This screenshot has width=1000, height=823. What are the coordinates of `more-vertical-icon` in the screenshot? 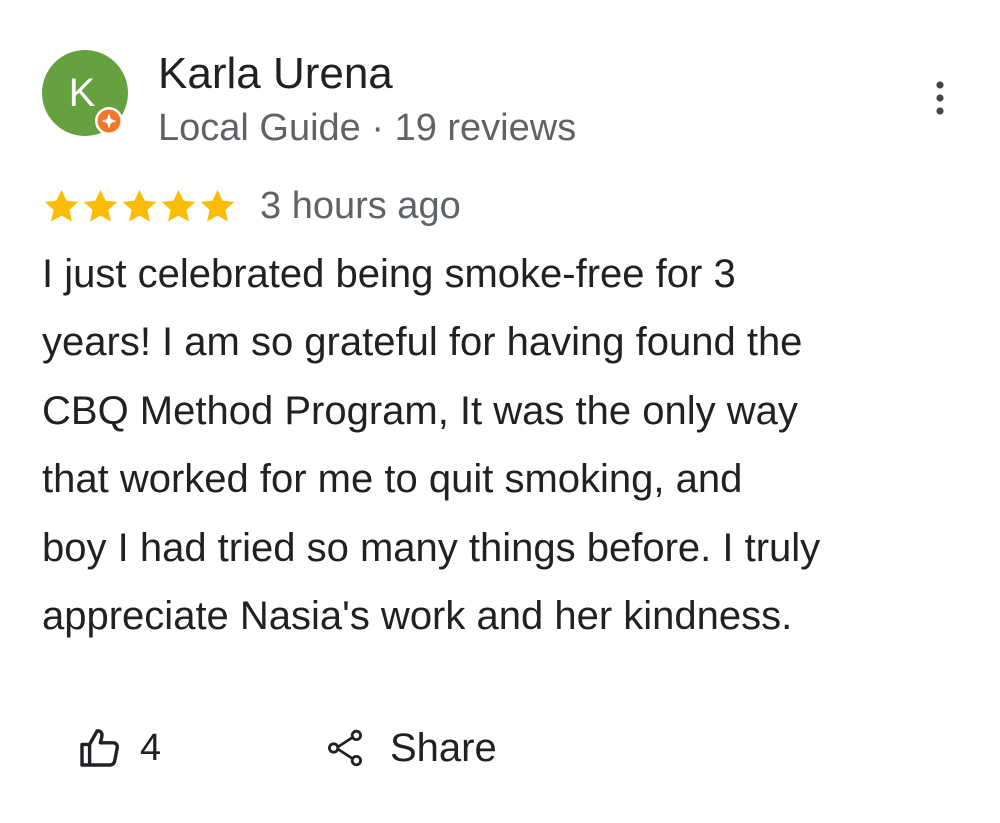 It's located at (940, 98).